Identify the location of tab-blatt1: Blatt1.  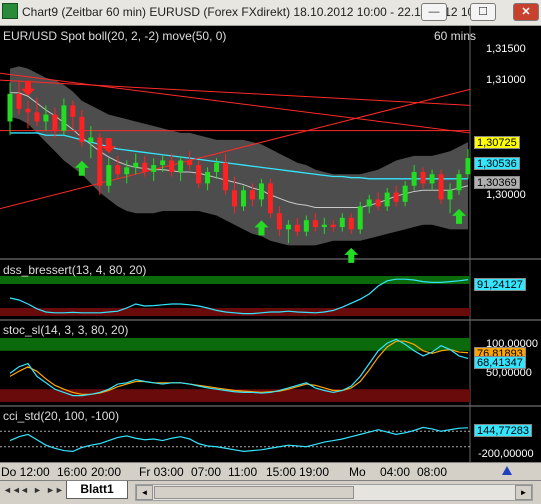
(97, 490).